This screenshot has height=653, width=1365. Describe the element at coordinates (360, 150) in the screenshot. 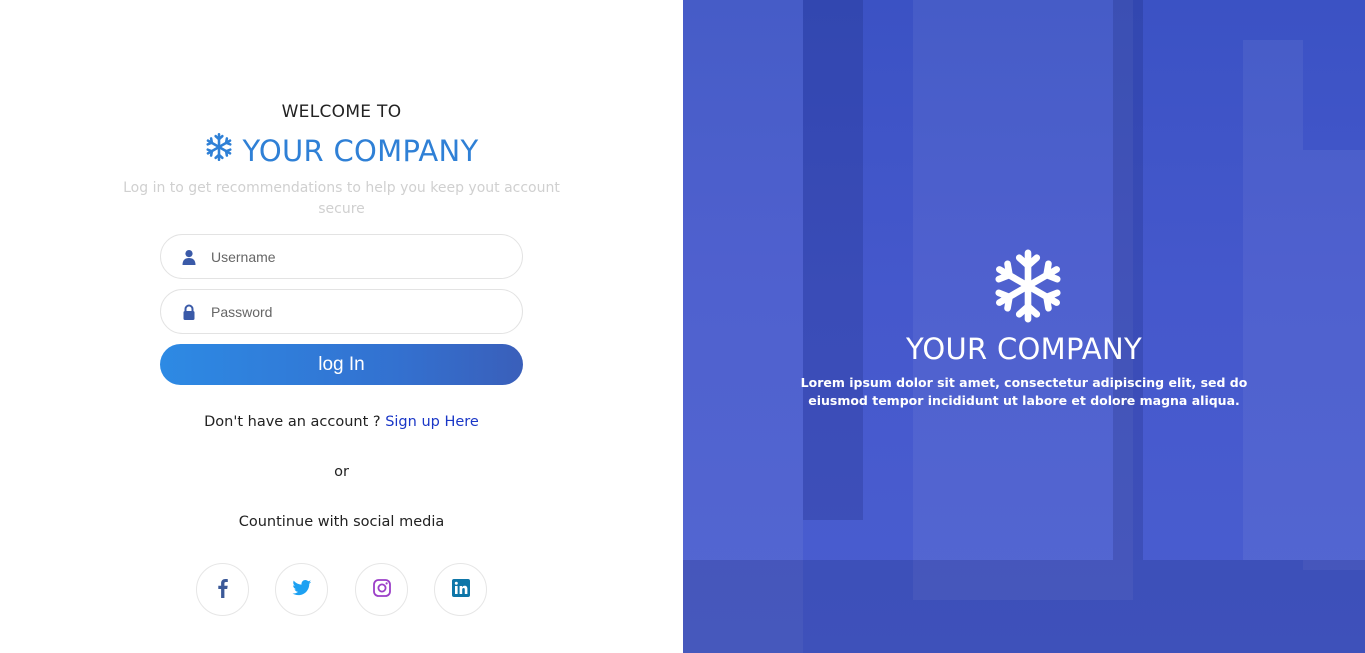

I see `company-name: YOUR COMPANY` at that location.